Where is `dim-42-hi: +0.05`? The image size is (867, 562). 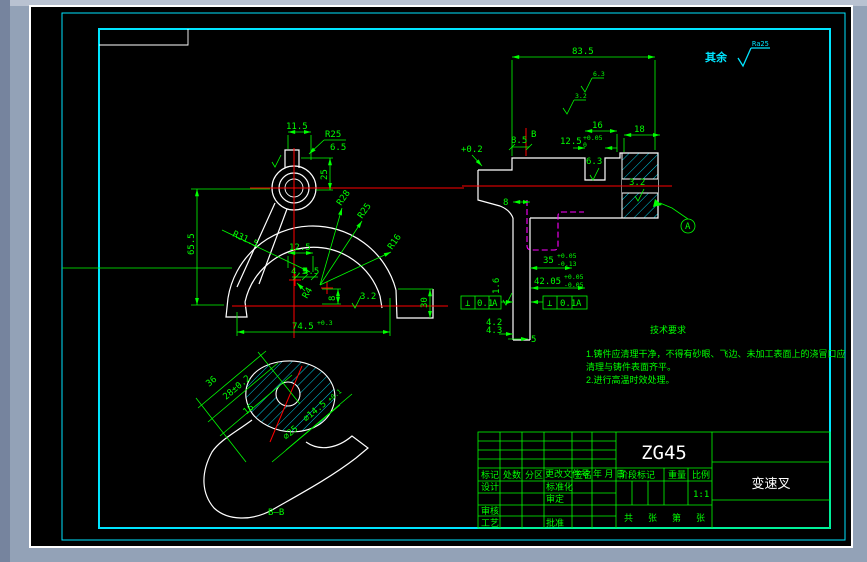
dim-42-hi: +0.05 is located at coordinates (574, 277).